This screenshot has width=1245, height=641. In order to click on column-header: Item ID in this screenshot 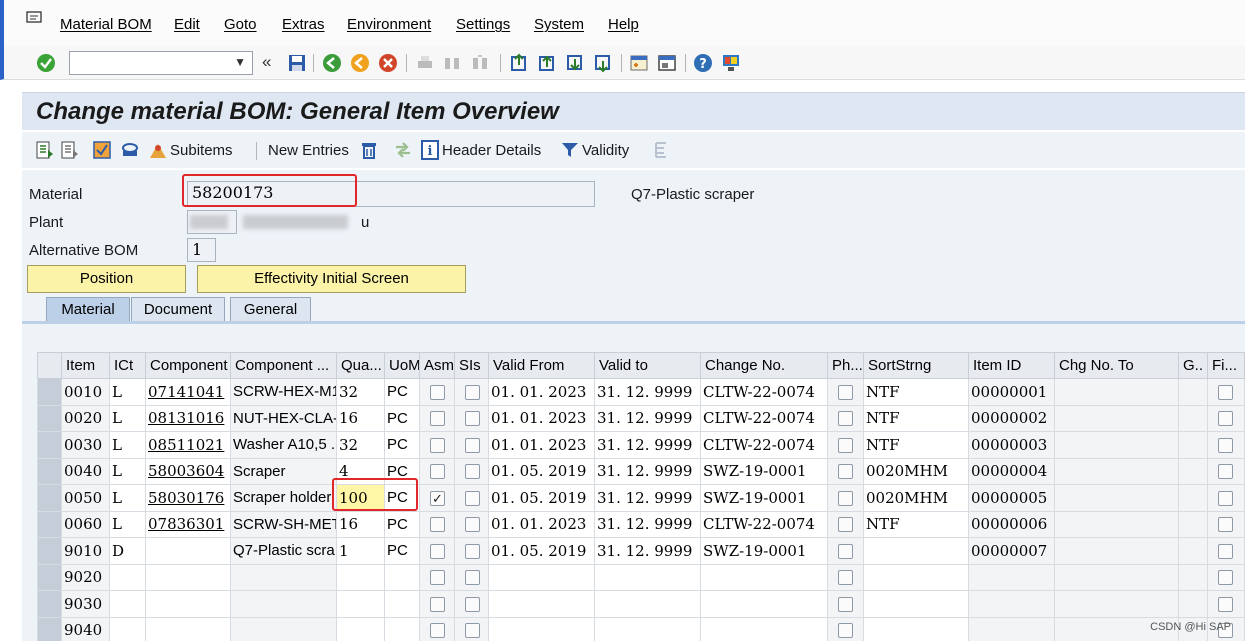, I will do `click(1011, 365)`.